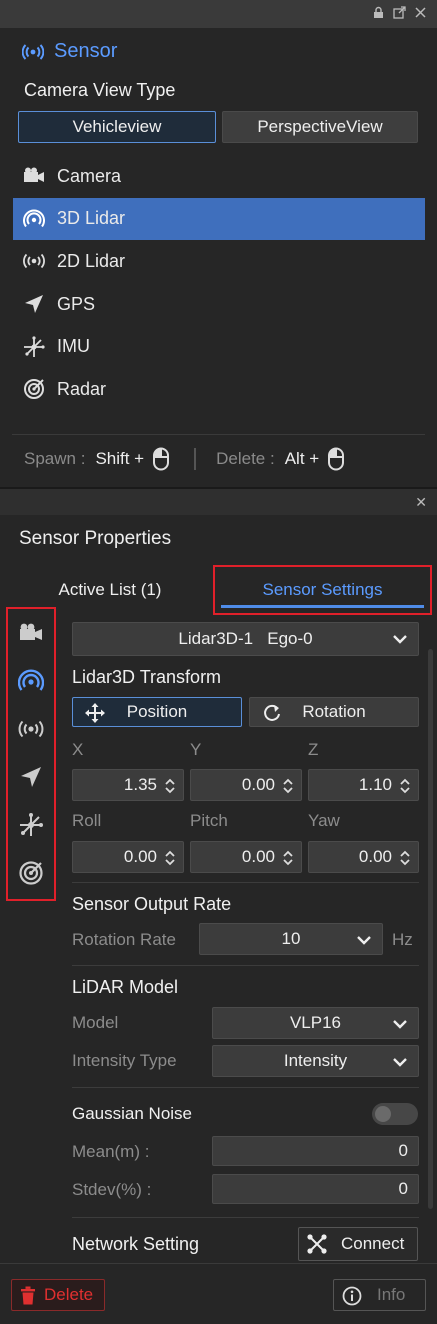  I want to click on rotation-button: Rotation, so click(334, 712).